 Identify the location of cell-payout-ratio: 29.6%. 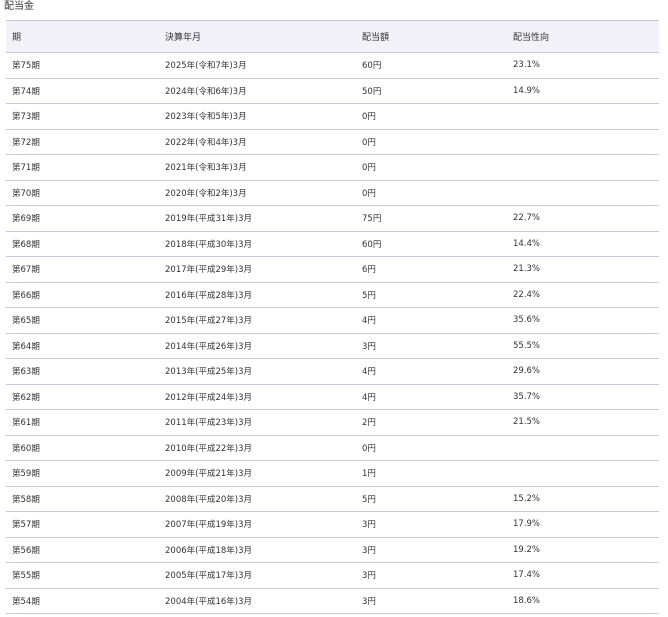
(583, 371).